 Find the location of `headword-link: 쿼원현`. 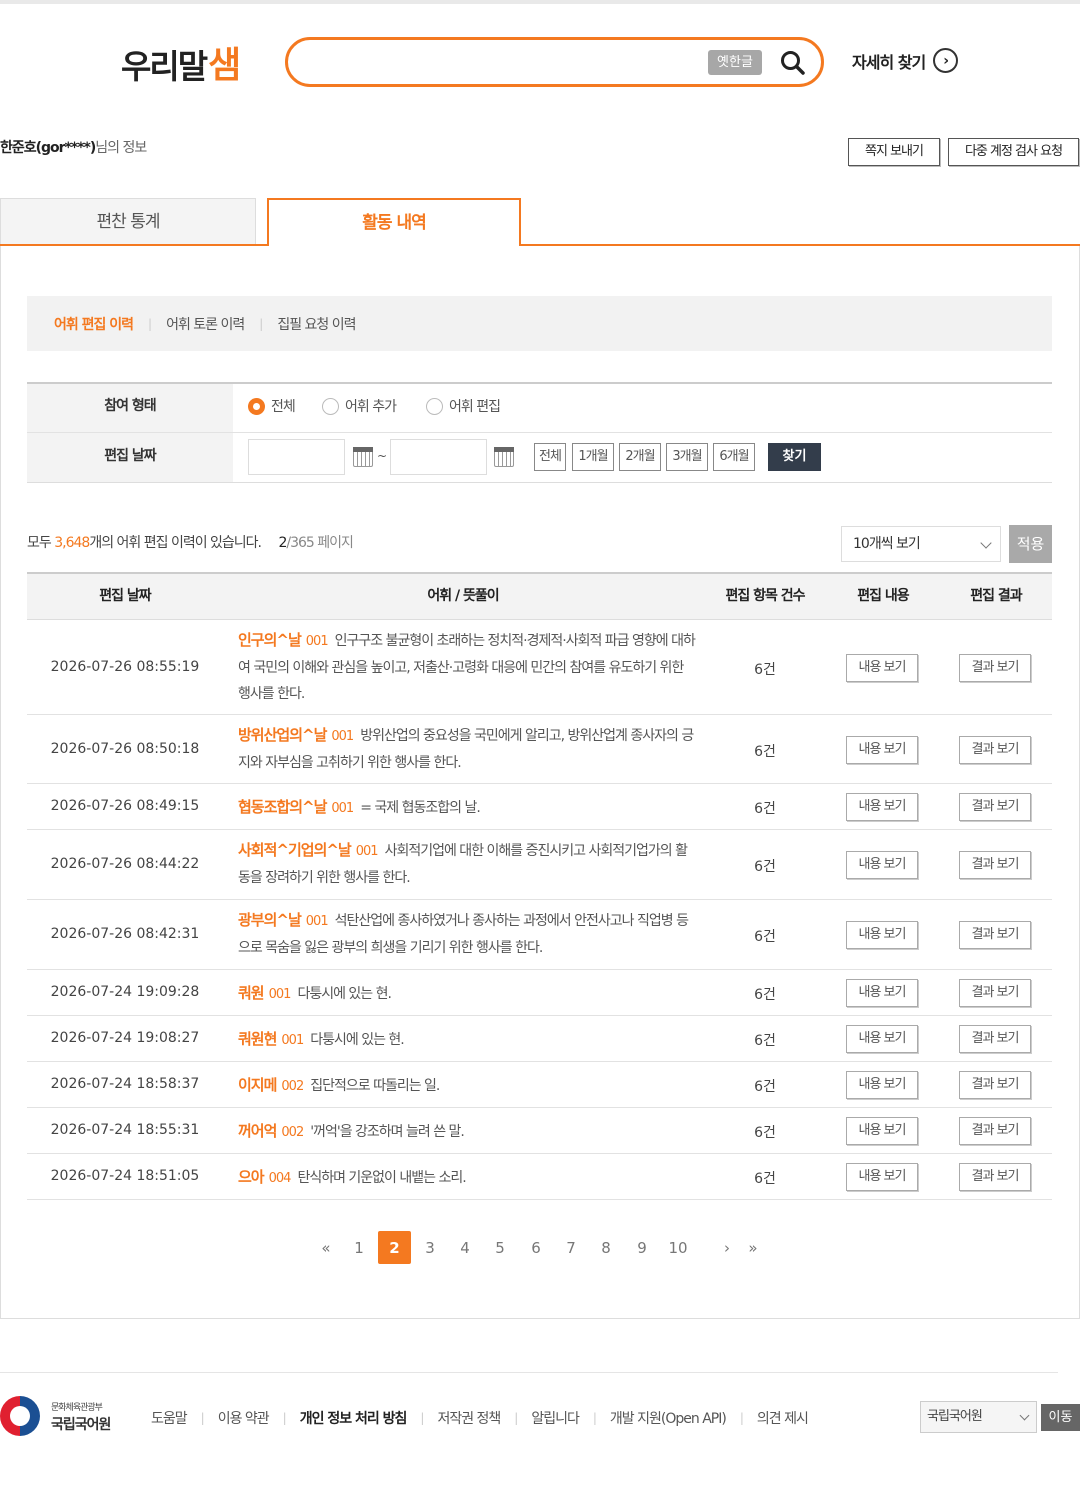

headword-link: 쿼원현 is located at coordinates (257, 1039).